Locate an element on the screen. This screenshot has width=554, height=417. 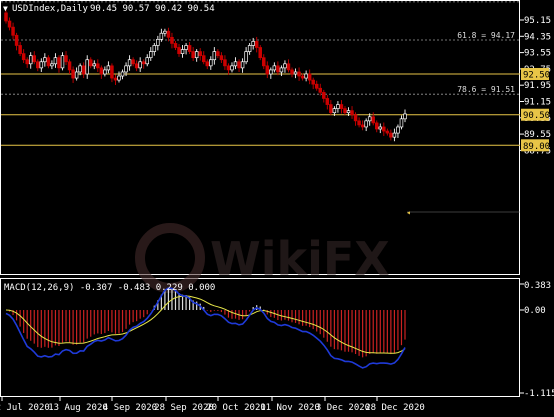
macd-axis: 0.383 0.00 -1.115 is located at coordinates (537, 340).